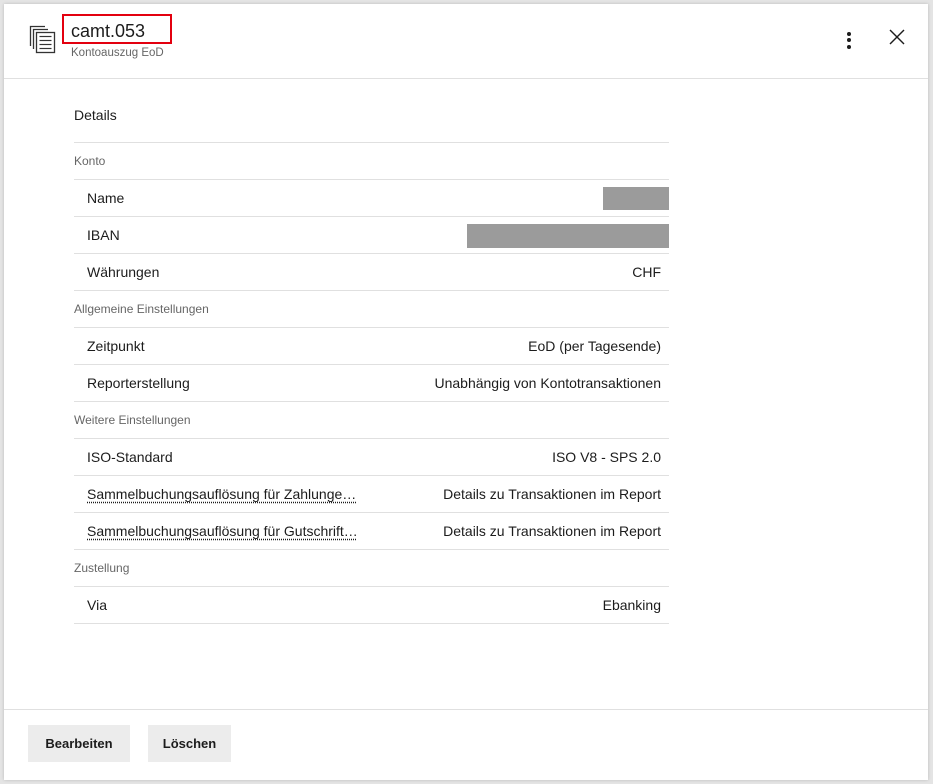 The image size is (933, 784). What do you see at coordinates (631, 605) in the screenshot?
I see `row-value: Ebanking` at bounding box center [631, 605].